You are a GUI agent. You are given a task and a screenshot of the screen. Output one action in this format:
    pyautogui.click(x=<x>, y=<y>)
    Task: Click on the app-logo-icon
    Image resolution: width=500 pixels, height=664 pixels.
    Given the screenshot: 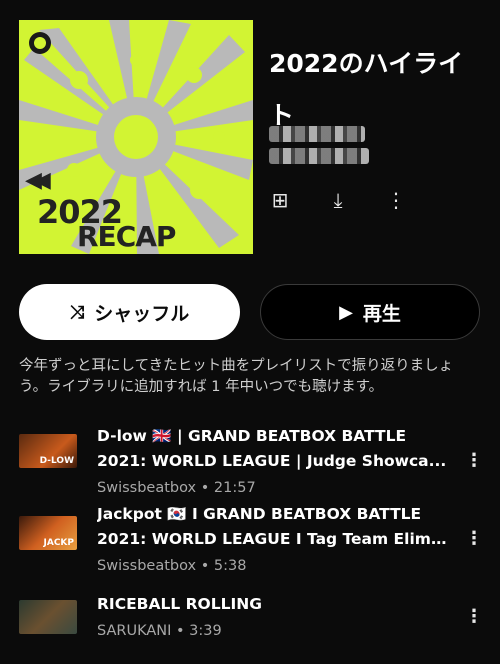 What is the action you would take?
    pyautogui.click(x=40, y=43)
    